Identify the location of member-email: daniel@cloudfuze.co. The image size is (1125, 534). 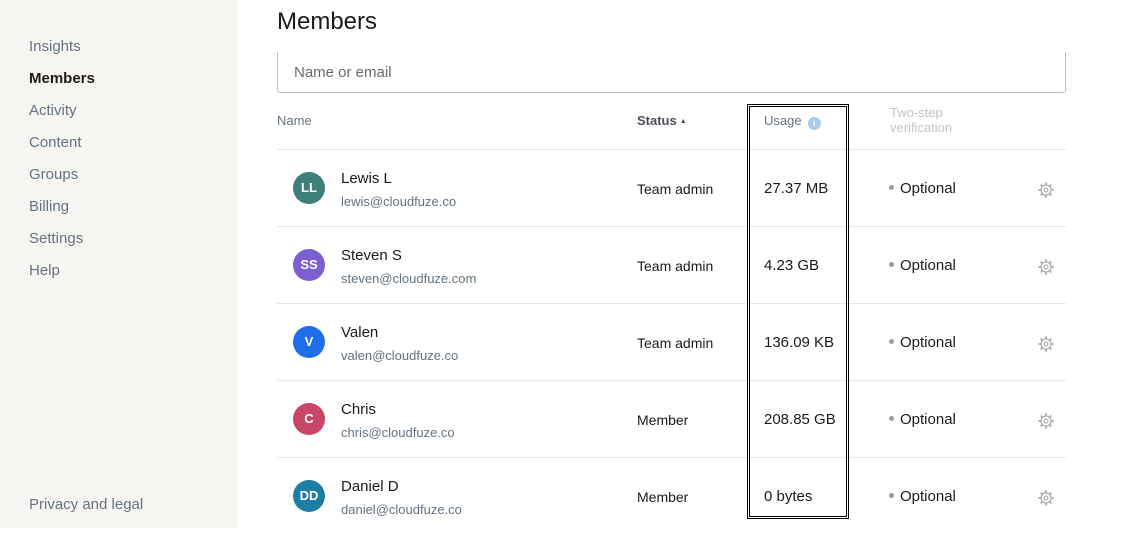
(401, 509).